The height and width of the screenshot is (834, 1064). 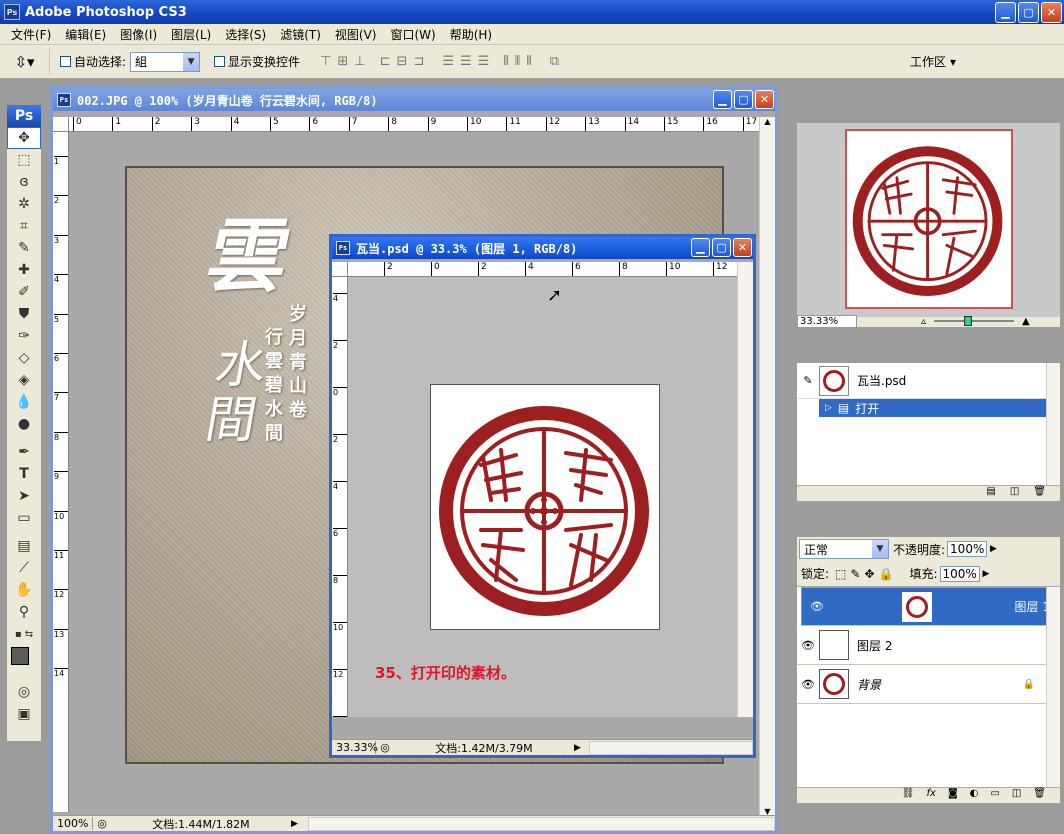 What do you see at coordinates (24, 590) in the screenshot?
I see `hand-tool-icon: ✋` at bounding box center [24, 590].